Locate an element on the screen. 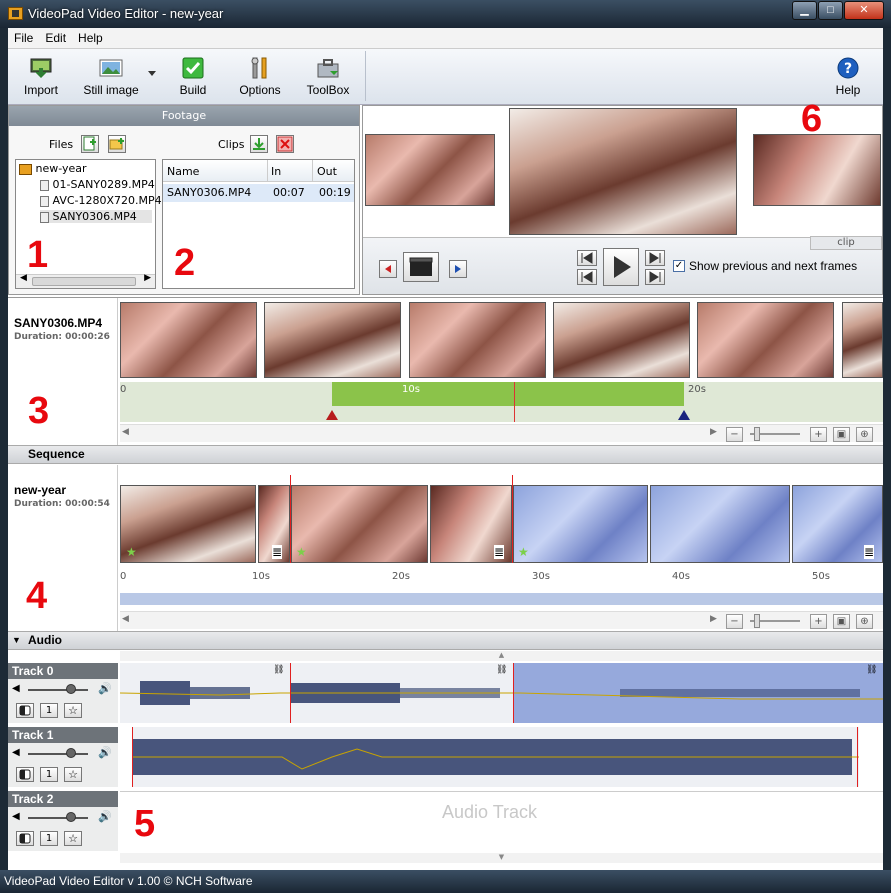 The image size is (891, 893). import-button: Import is located at coordinates (41, 77).